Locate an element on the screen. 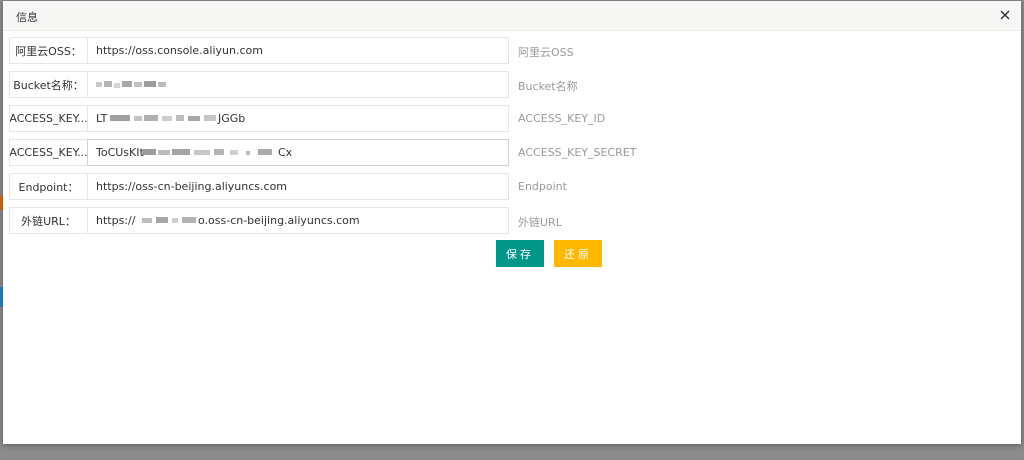 This screenshot has height=460, width=1024. field-label-oss: 阿里云OSS： is located at coordinates (48, 50).